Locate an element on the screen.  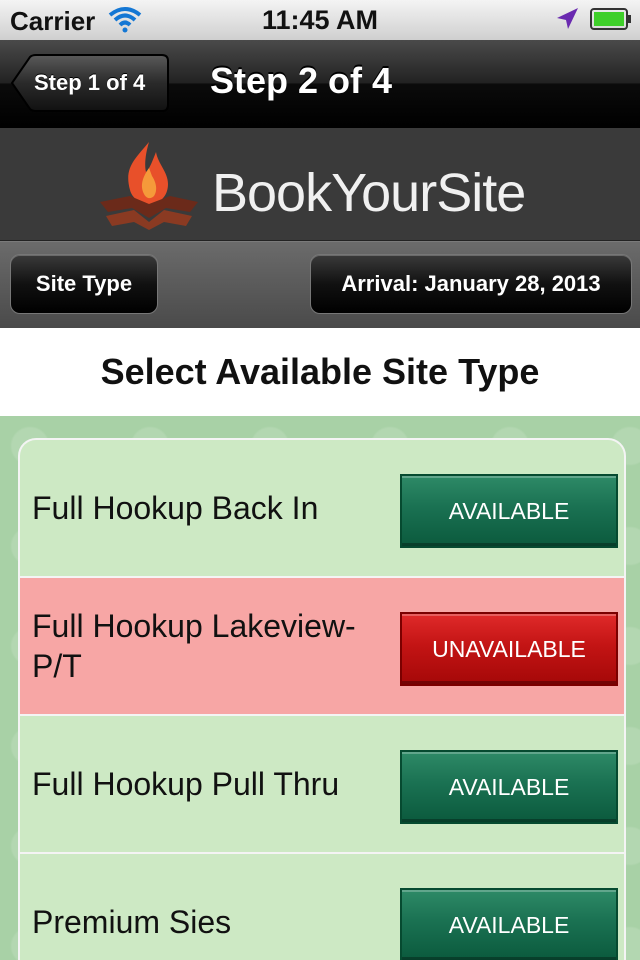
site-type-row: Full Hookup Back In AVAILABLE is located at coordinates (322, 508).